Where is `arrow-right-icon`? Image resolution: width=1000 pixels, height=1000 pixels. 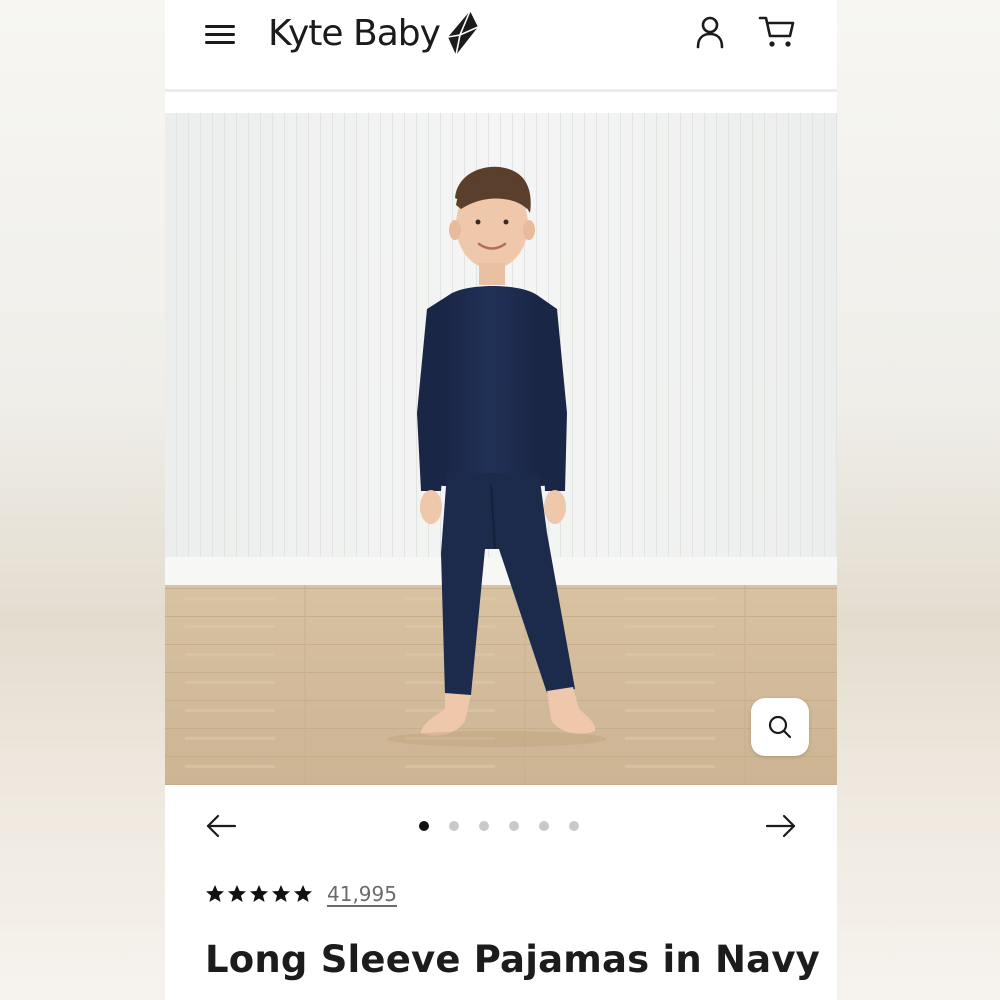
arrow-right-icon is located at coordinates (780, 826).